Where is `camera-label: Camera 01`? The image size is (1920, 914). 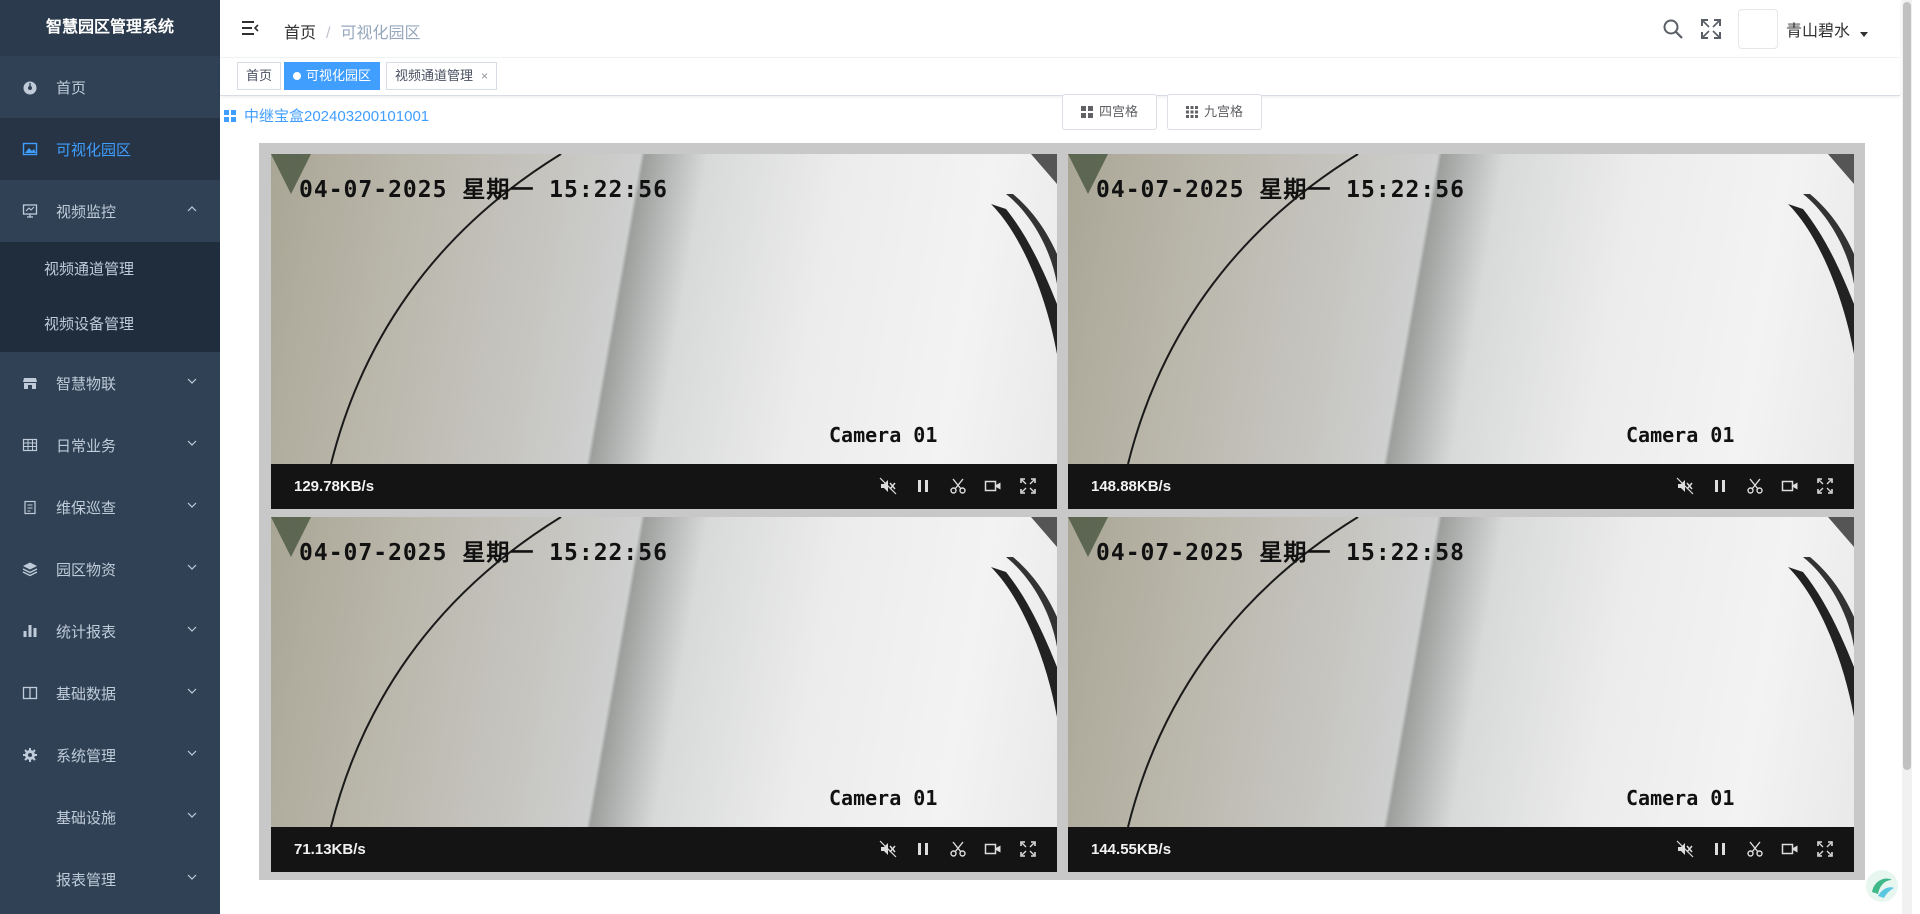 camera-label: Camera 01 is located at coordinates (883, 435).